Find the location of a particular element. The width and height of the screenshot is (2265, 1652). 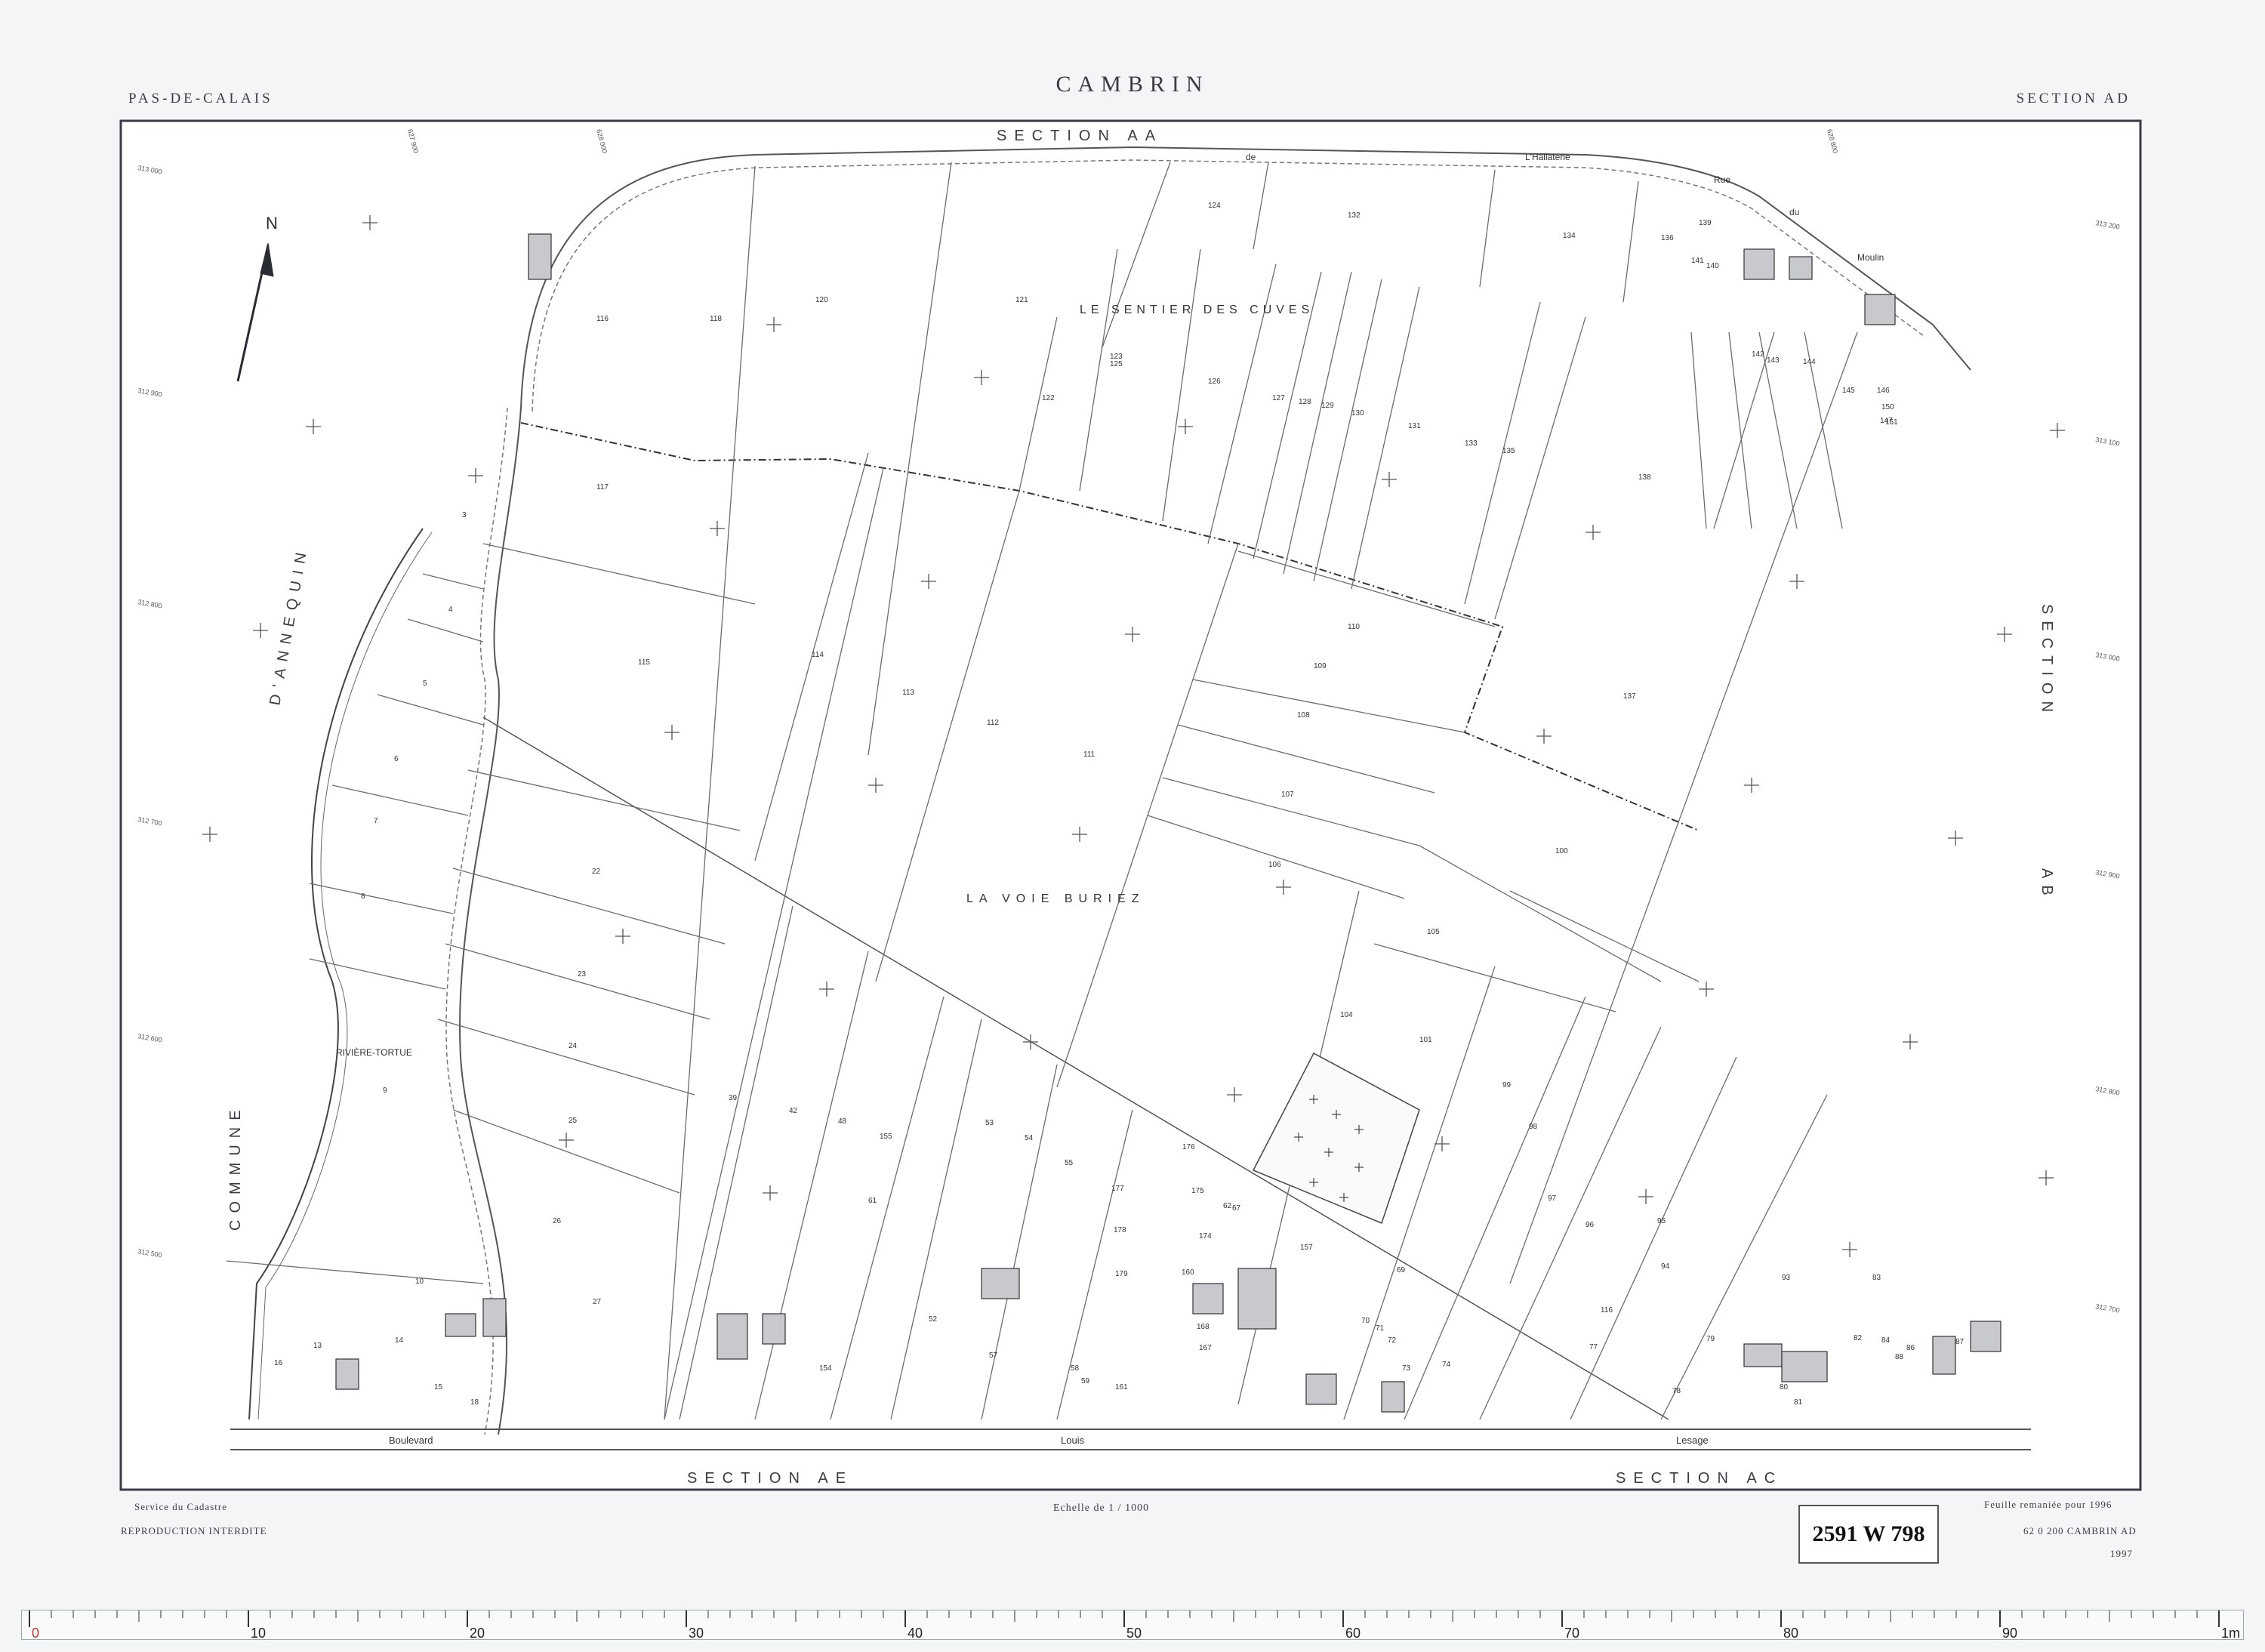

parcel-number-175: 175 is located at coordinates (1197, 1191).